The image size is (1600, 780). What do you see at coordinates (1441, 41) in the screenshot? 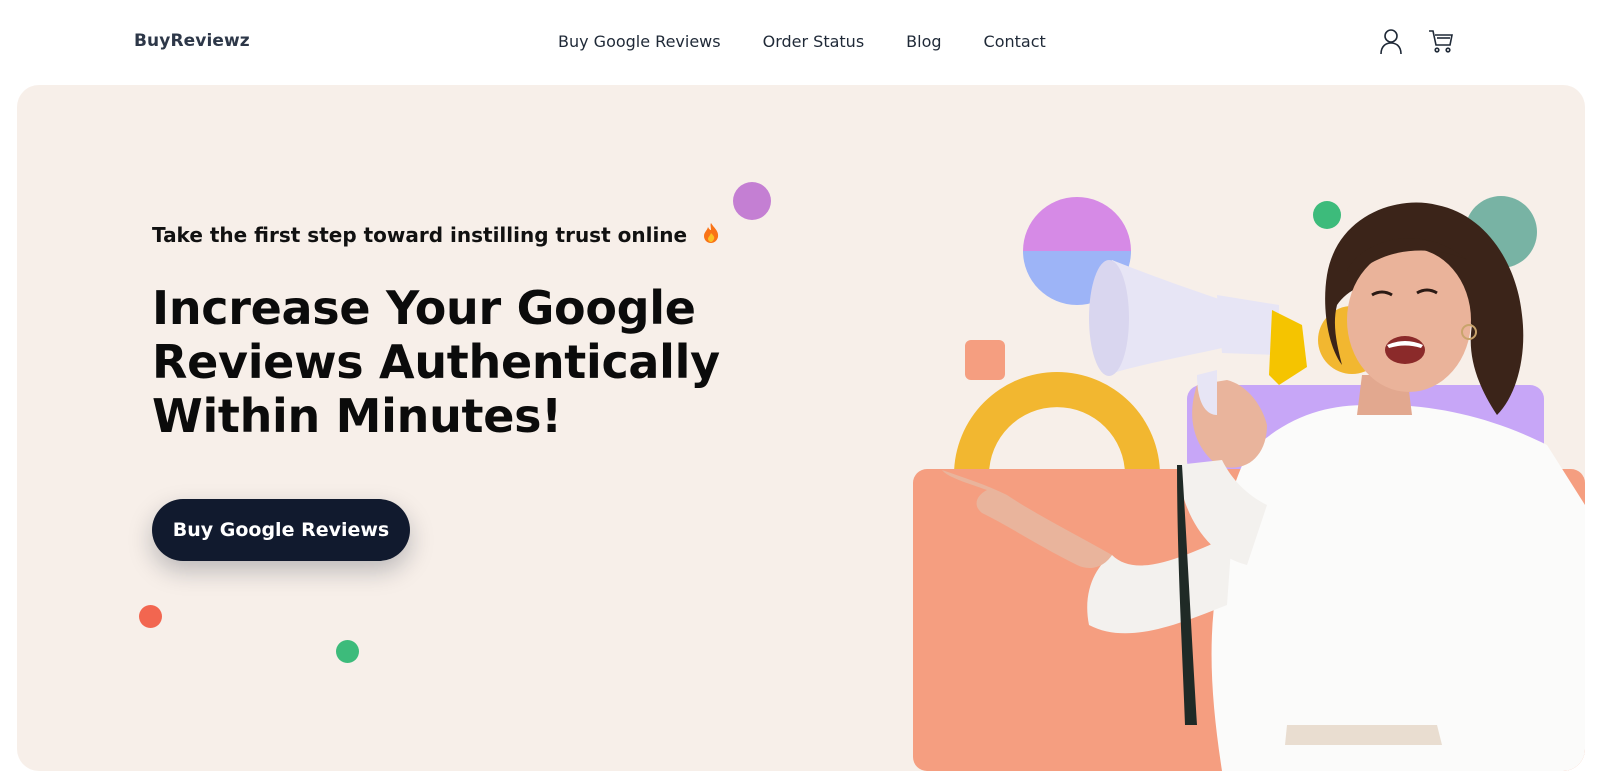
I see `cart-icon` at bounding box center [1441, 41].